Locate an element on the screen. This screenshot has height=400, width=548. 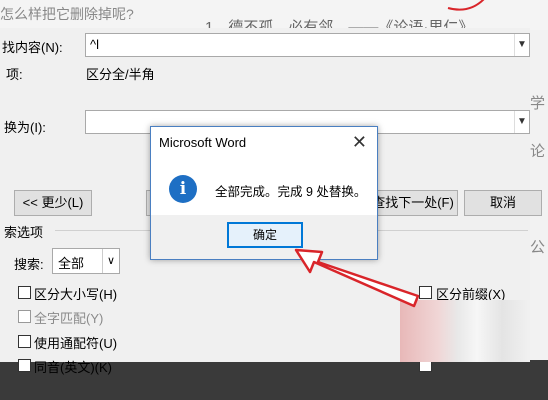
search-direction-select: 全部 ∨ is located at coordinates (86, 261).